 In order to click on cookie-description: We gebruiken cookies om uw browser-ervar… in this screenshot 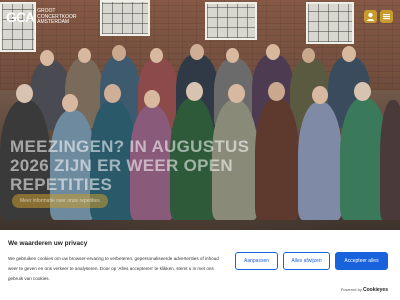, I will do `click(113, 268)`.